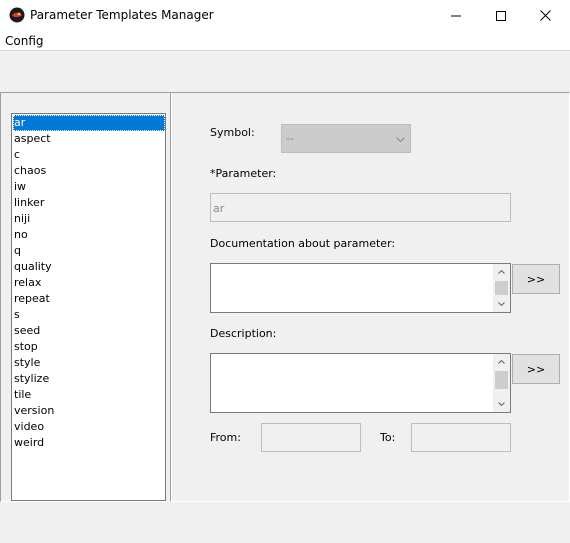 Image resolution: width=570 pixels, height=543 pixels. What do you see at coordinates (89, 155) in the screenshot?
I see `list-item-c: c` at bounding box center [89, 155].